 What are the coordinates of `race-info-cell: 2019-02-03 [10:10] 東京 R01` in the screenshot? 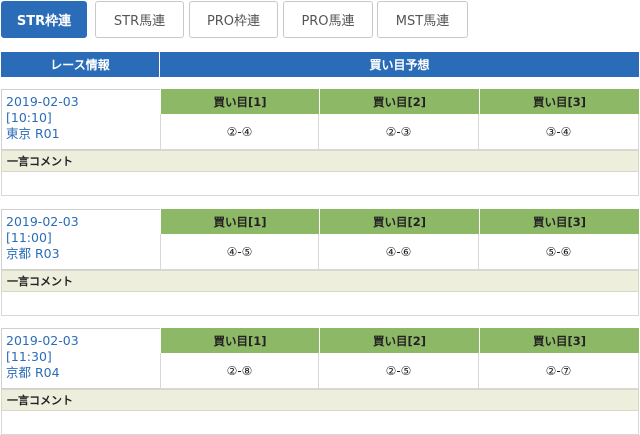 It's located at (80, 119).